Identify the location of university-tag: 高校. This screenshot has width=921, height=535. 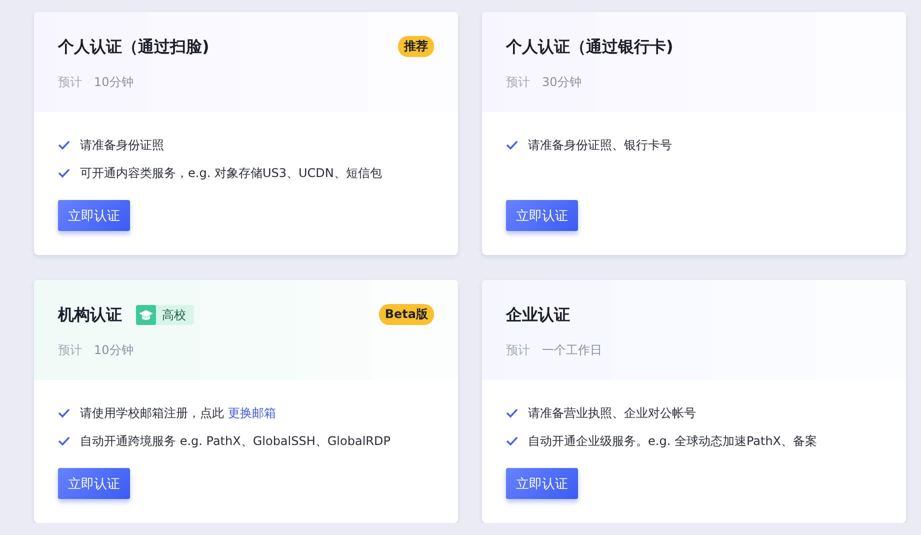
(165, 315).